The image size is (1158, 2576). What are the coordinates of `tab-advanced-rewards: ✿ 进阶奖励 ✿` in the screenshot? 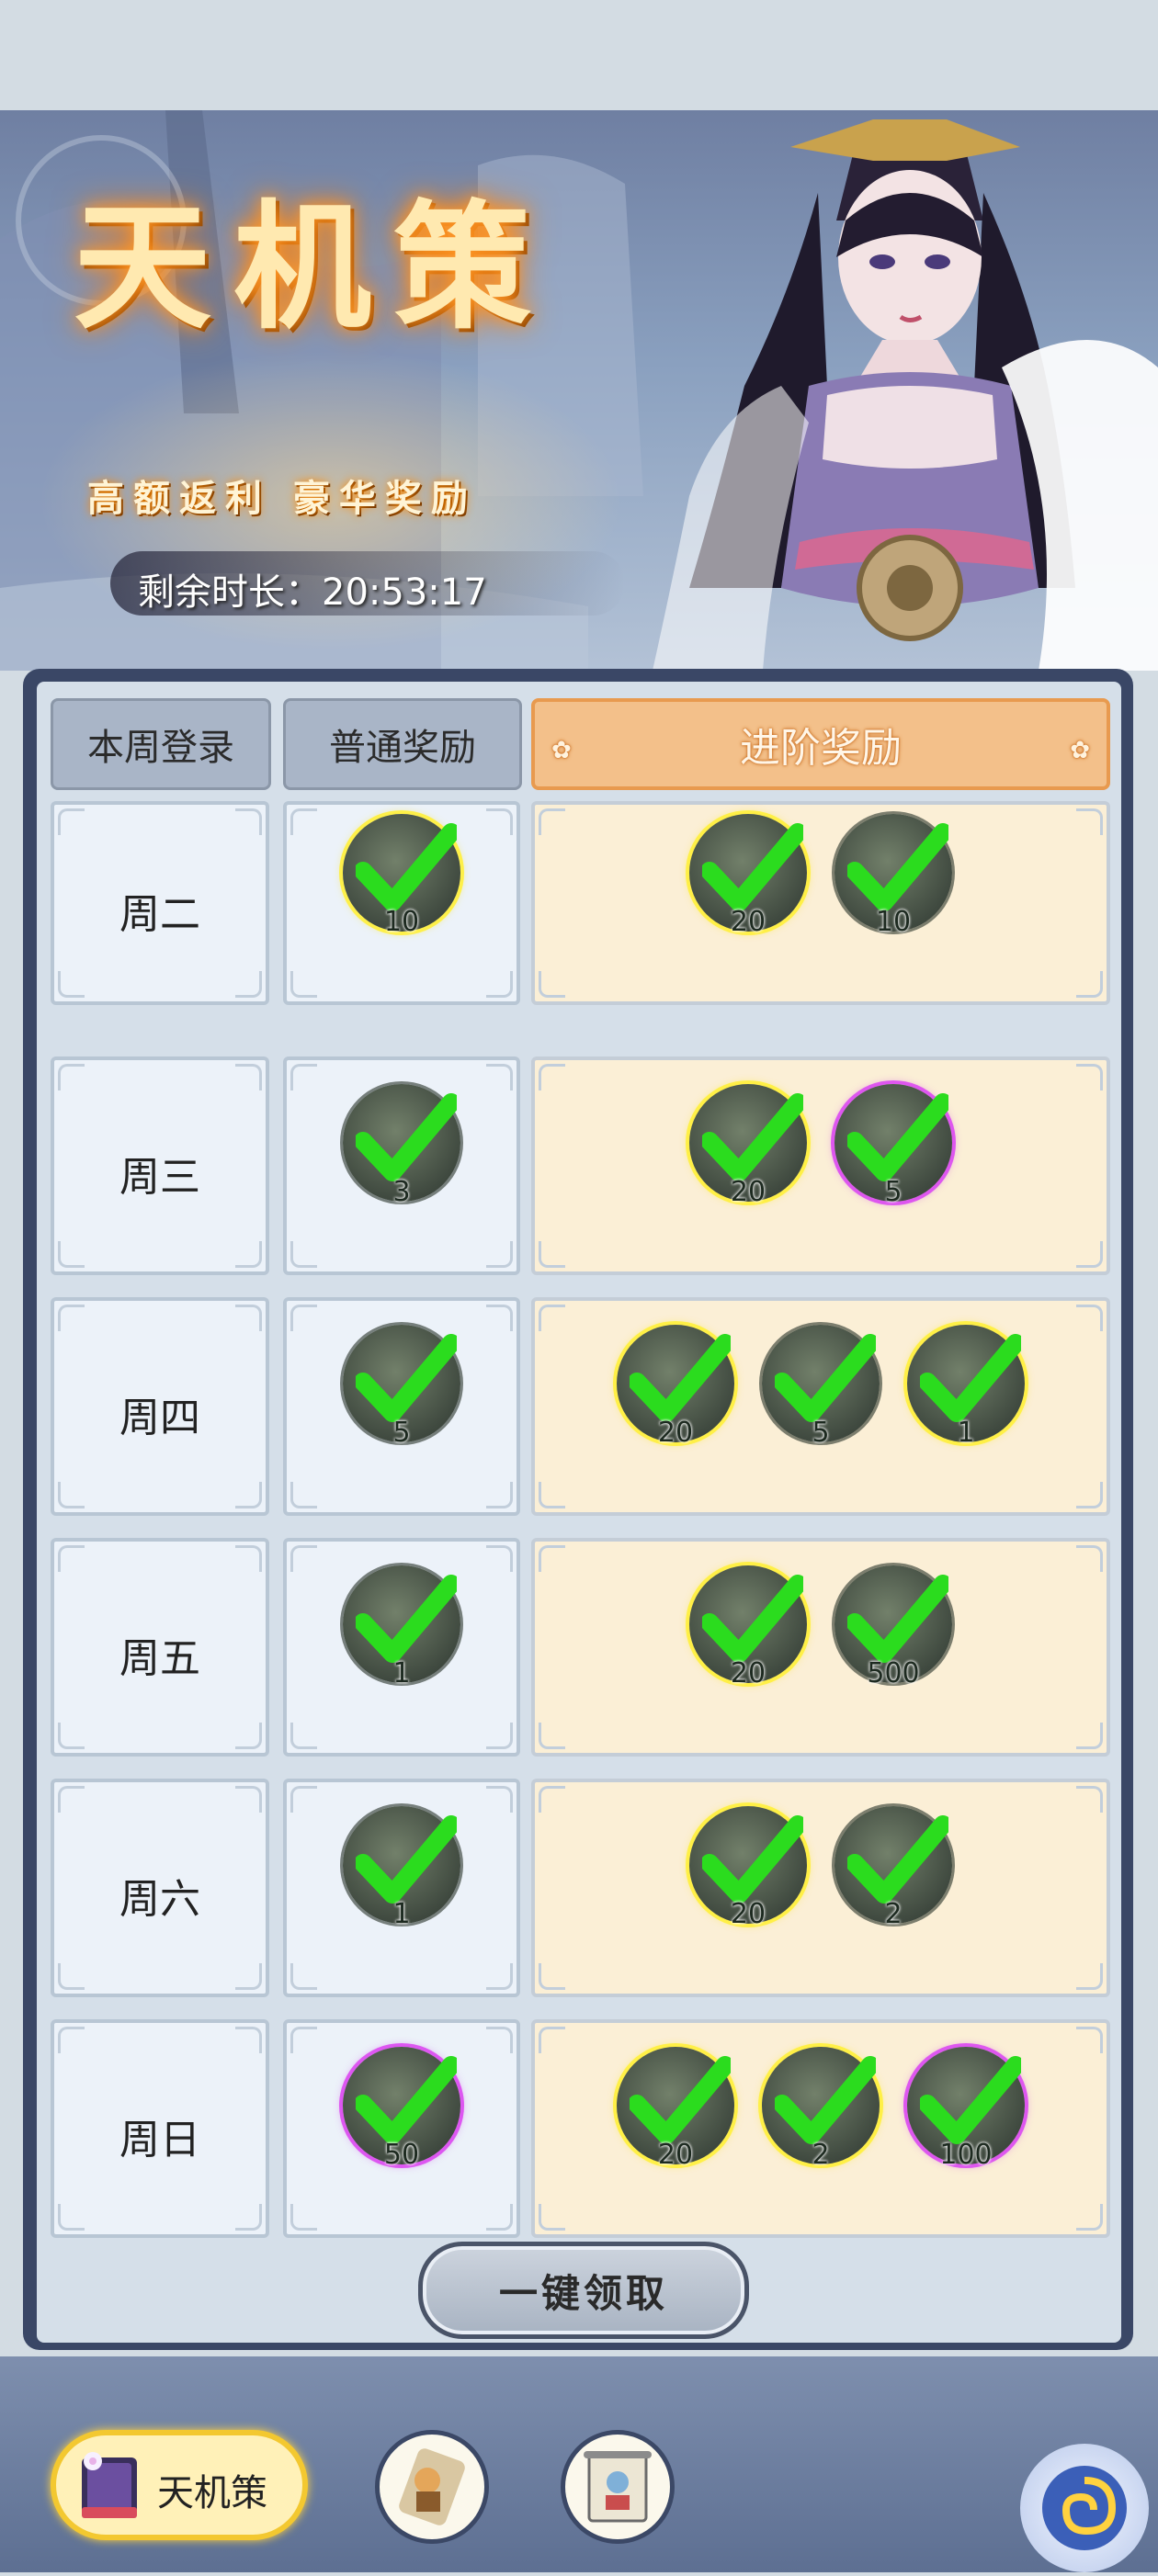 It's located at (820, 744).